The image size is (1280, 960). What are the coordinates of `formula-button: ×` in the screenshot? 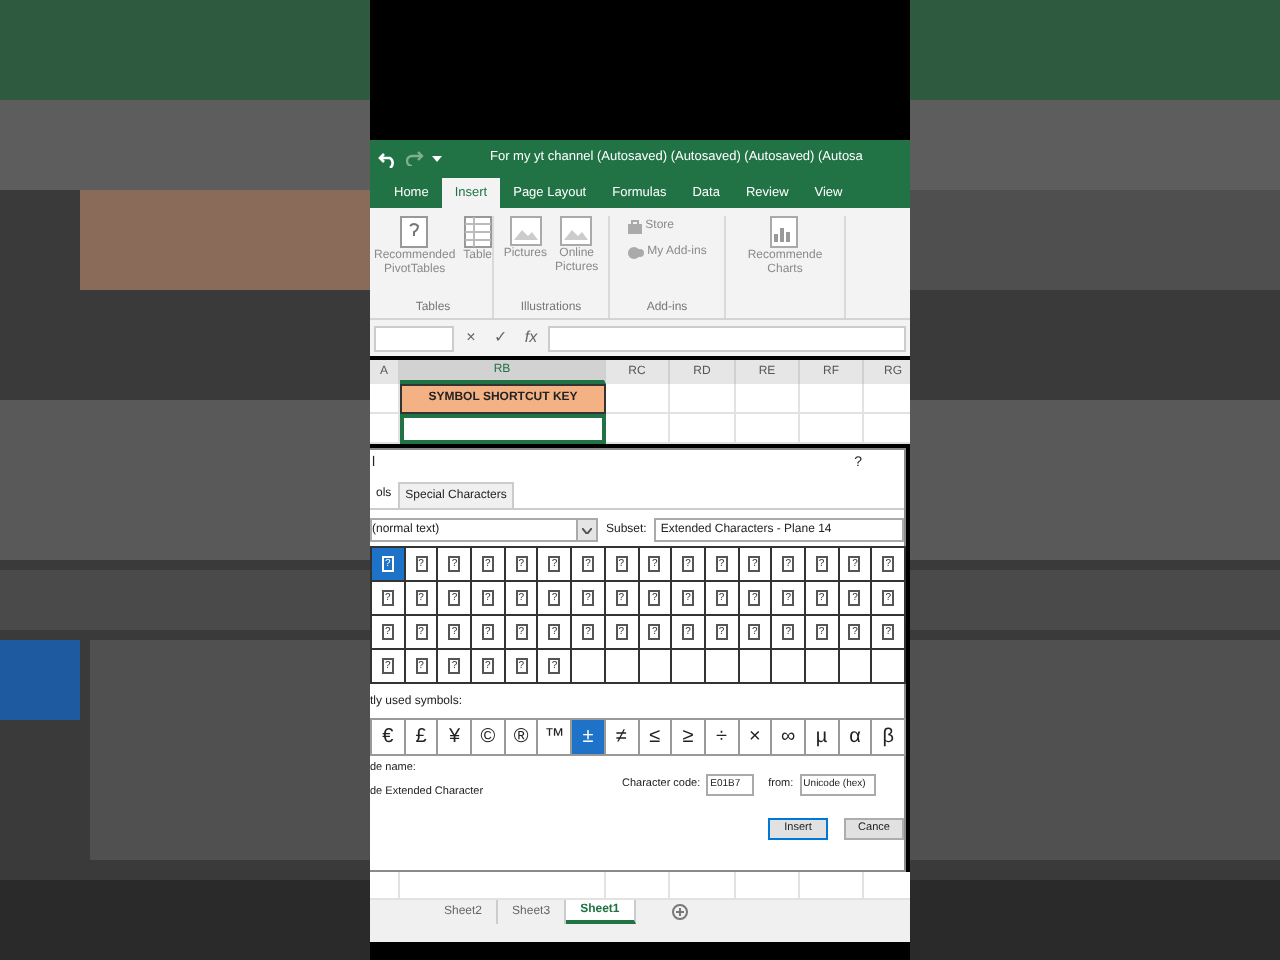 It's located at (471, 338).